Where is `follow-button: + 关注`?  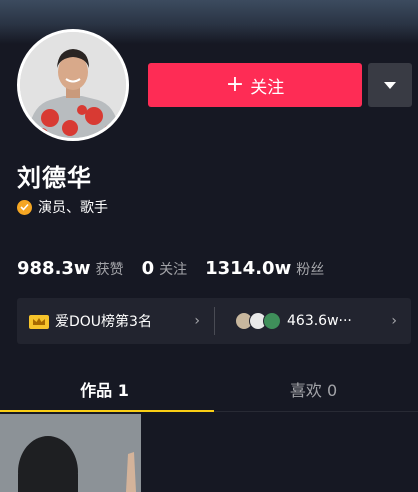 follow-button: + 关注 is located at coordinates (255, 85).